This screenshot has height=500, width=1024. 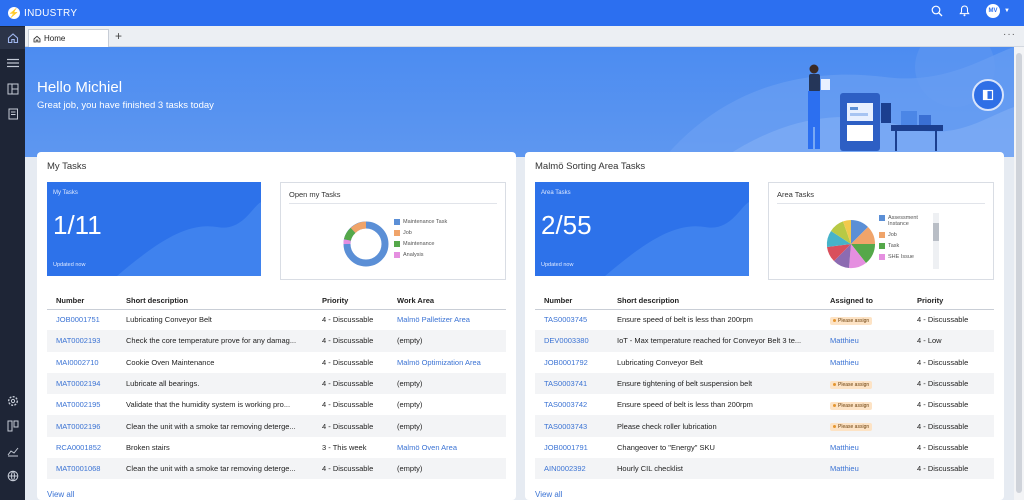 I want to click on tab-home: Home, so click(x=68, y=38).